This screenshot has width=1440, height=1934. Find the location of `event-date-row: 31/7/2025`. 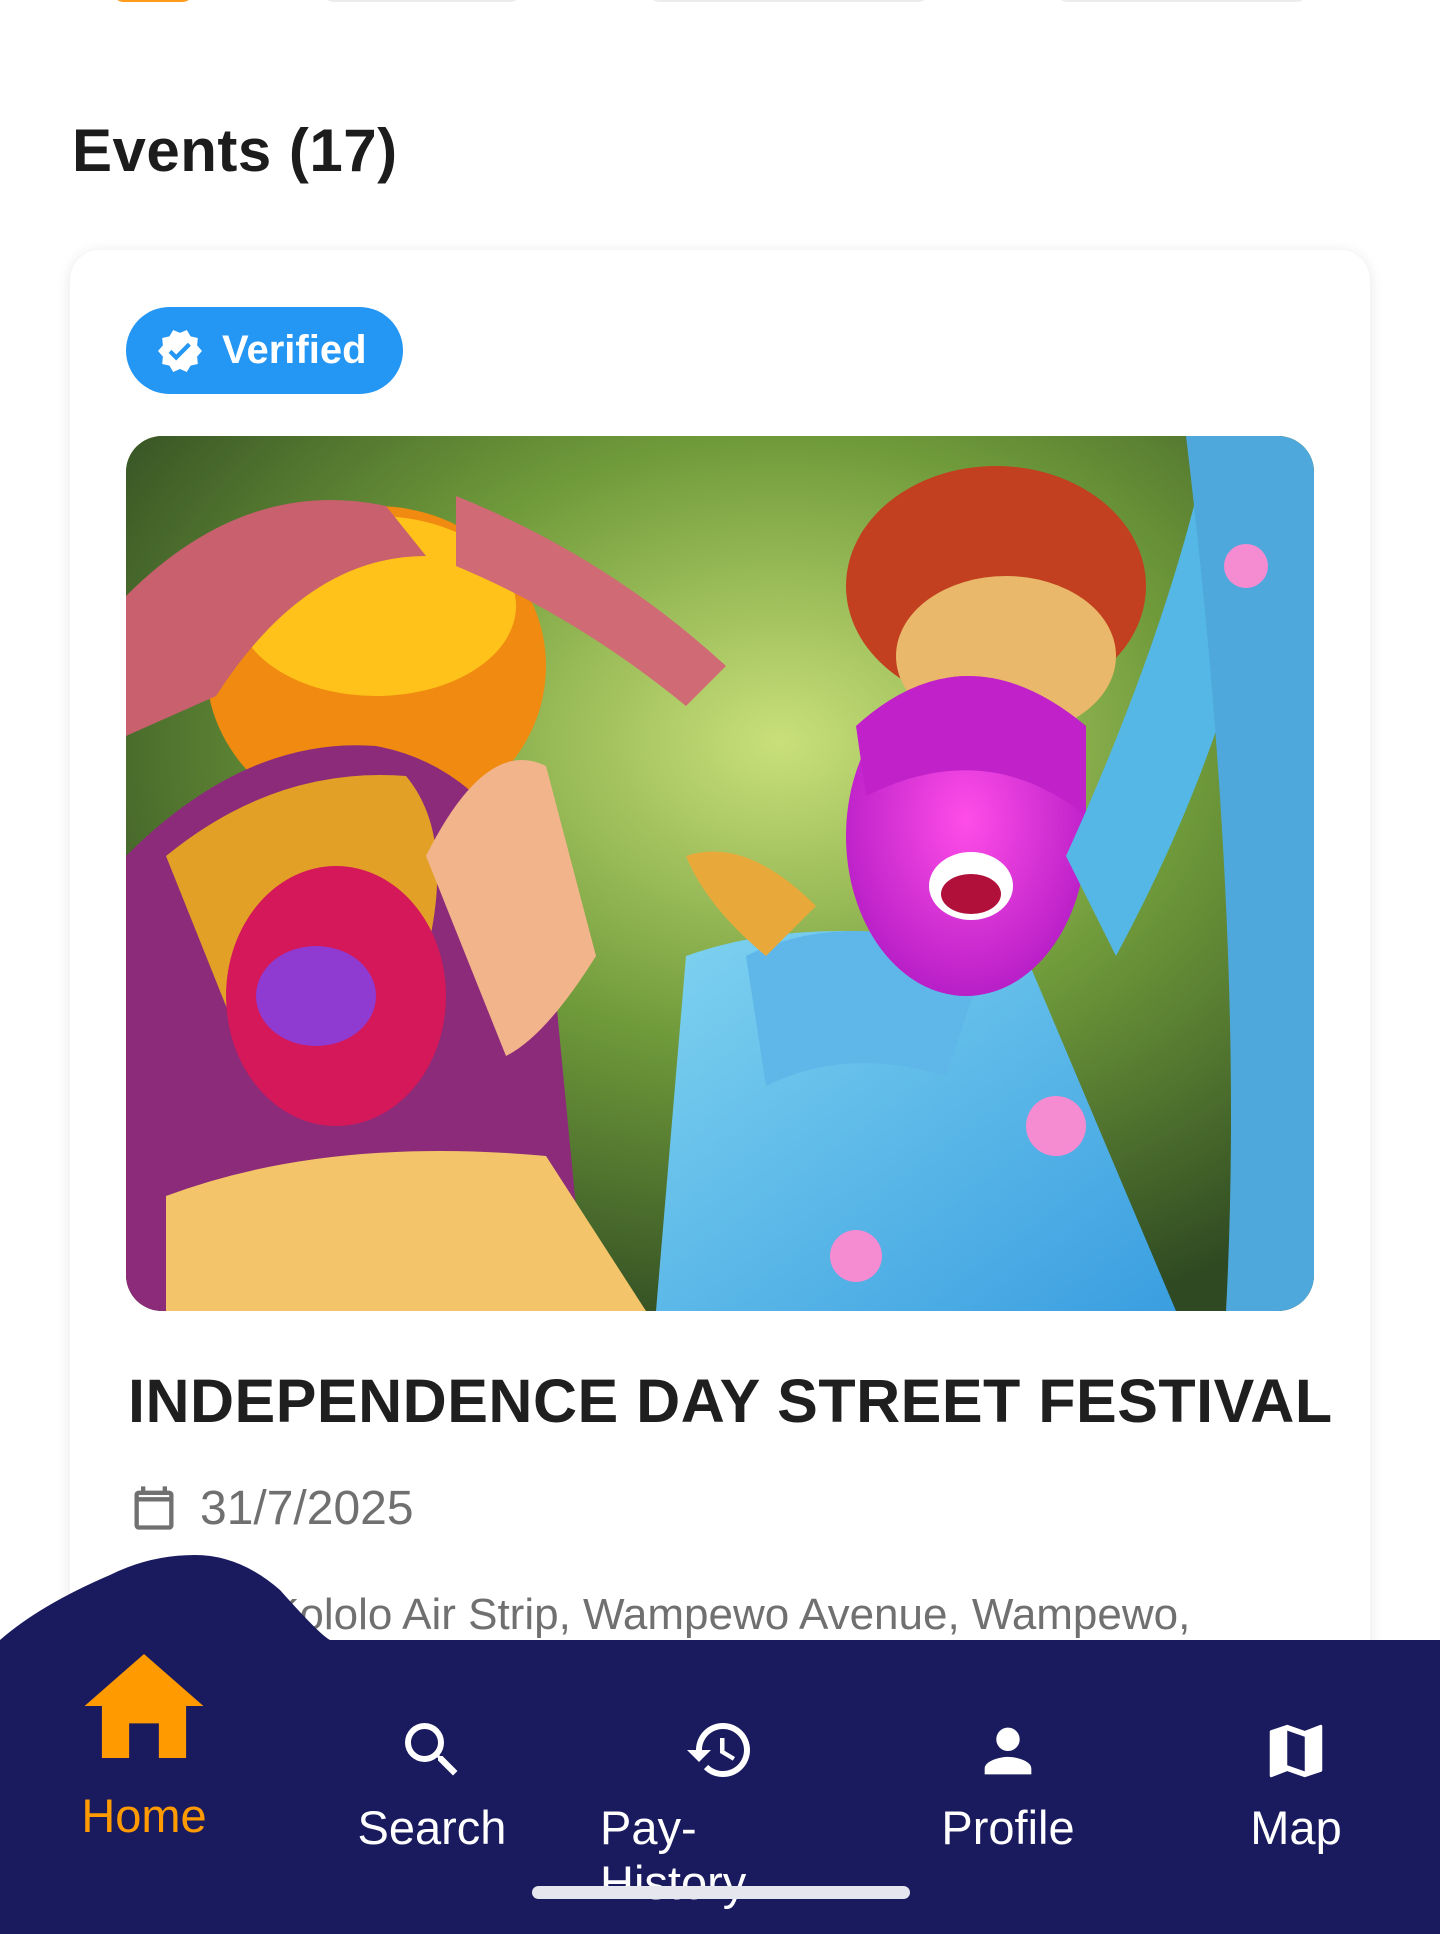

event-date-row: 31/7/2025 is located at coordinates (271, 1508).